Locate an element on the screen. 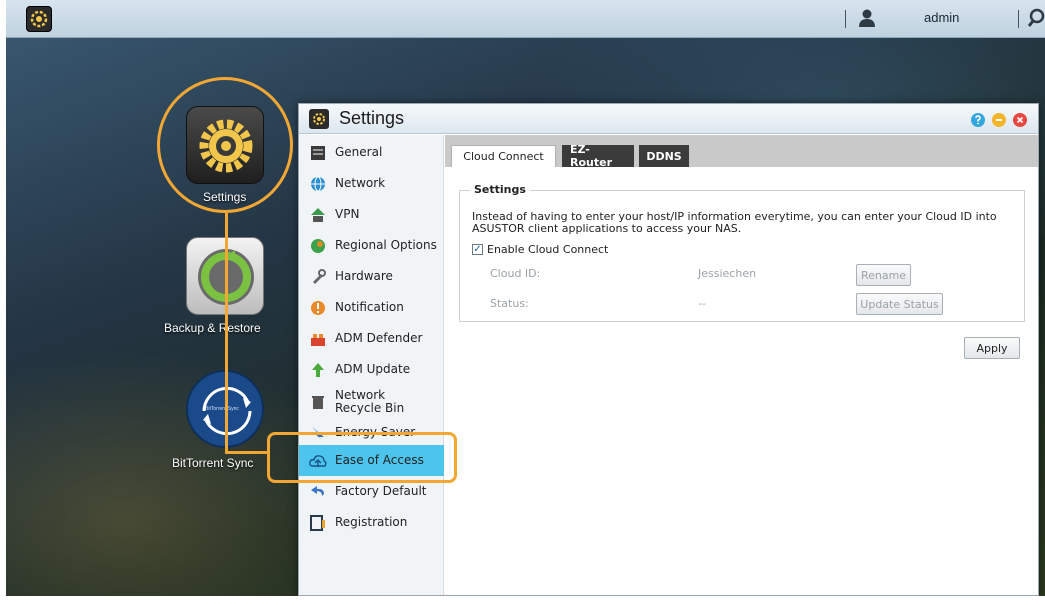  tab-ez-router: EZ-Router is located at coordinates (598, 156).